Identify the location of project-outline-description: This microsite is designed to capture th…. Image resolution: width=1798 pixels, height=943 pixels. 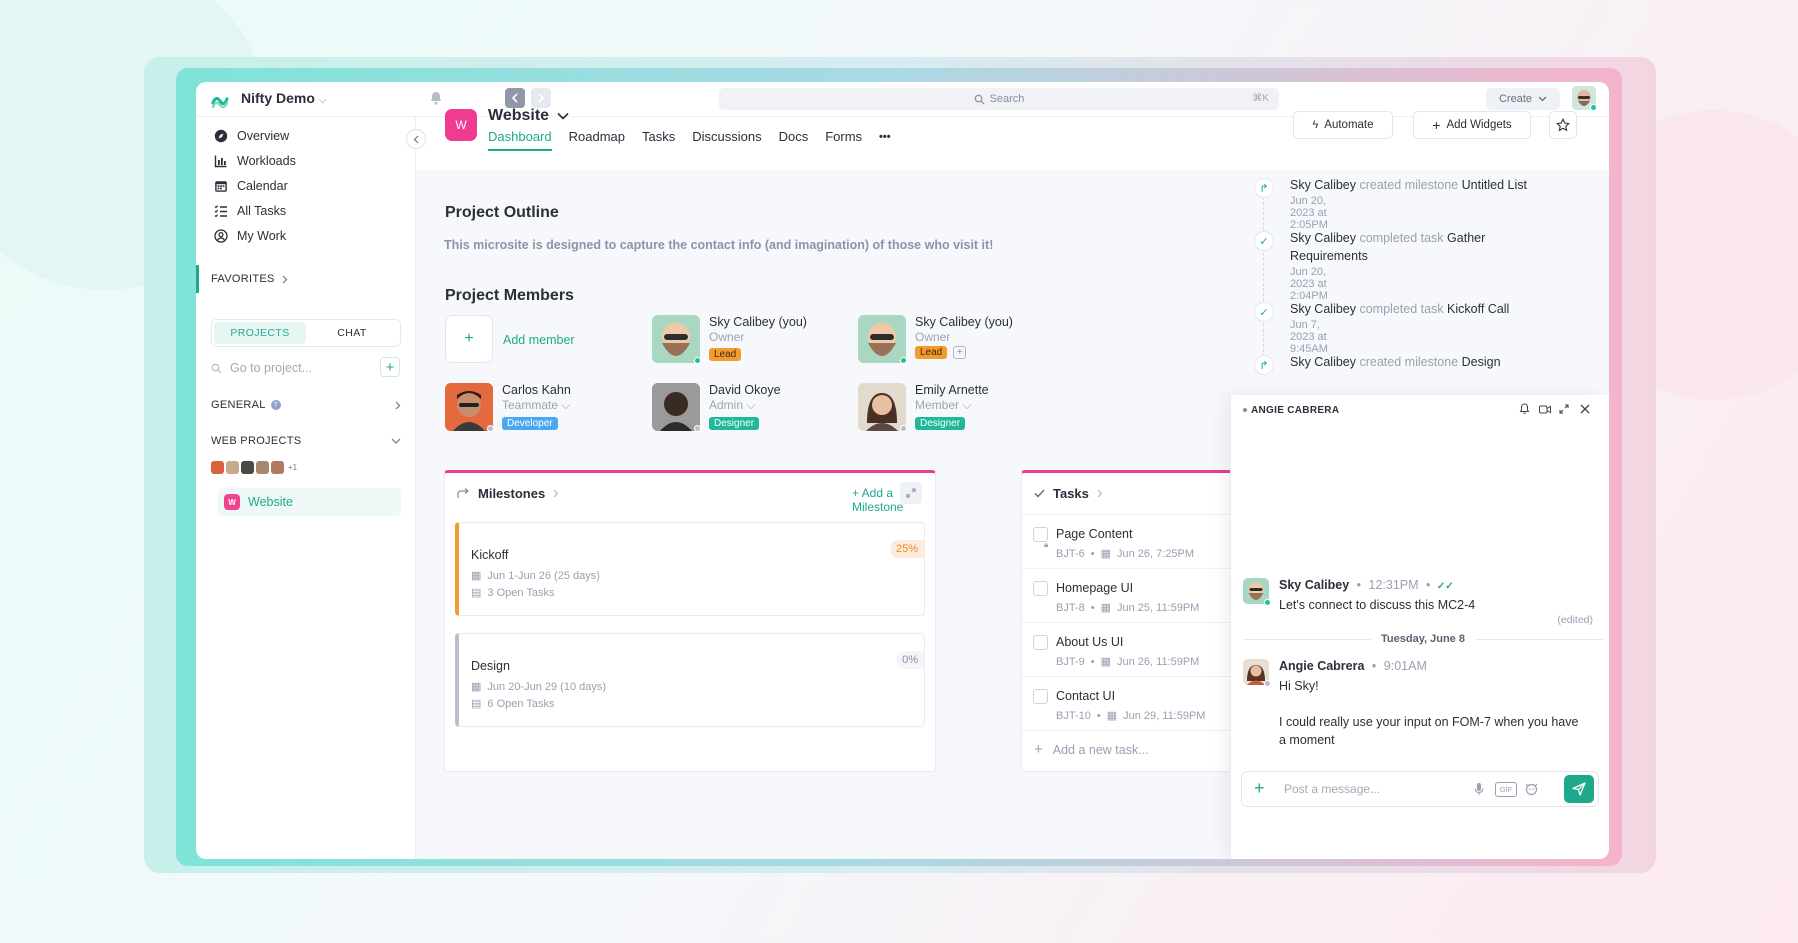
(718, 245).